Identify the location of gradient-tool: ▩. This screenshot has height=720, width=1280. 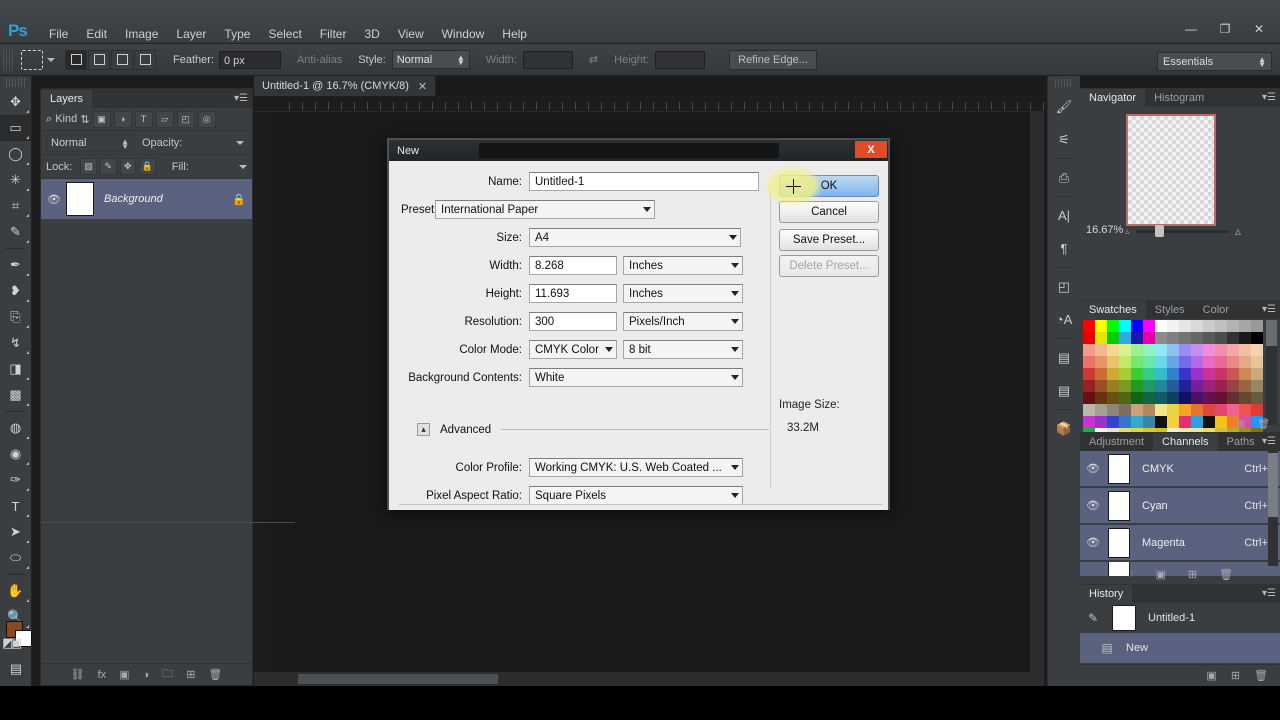
(15, 395).